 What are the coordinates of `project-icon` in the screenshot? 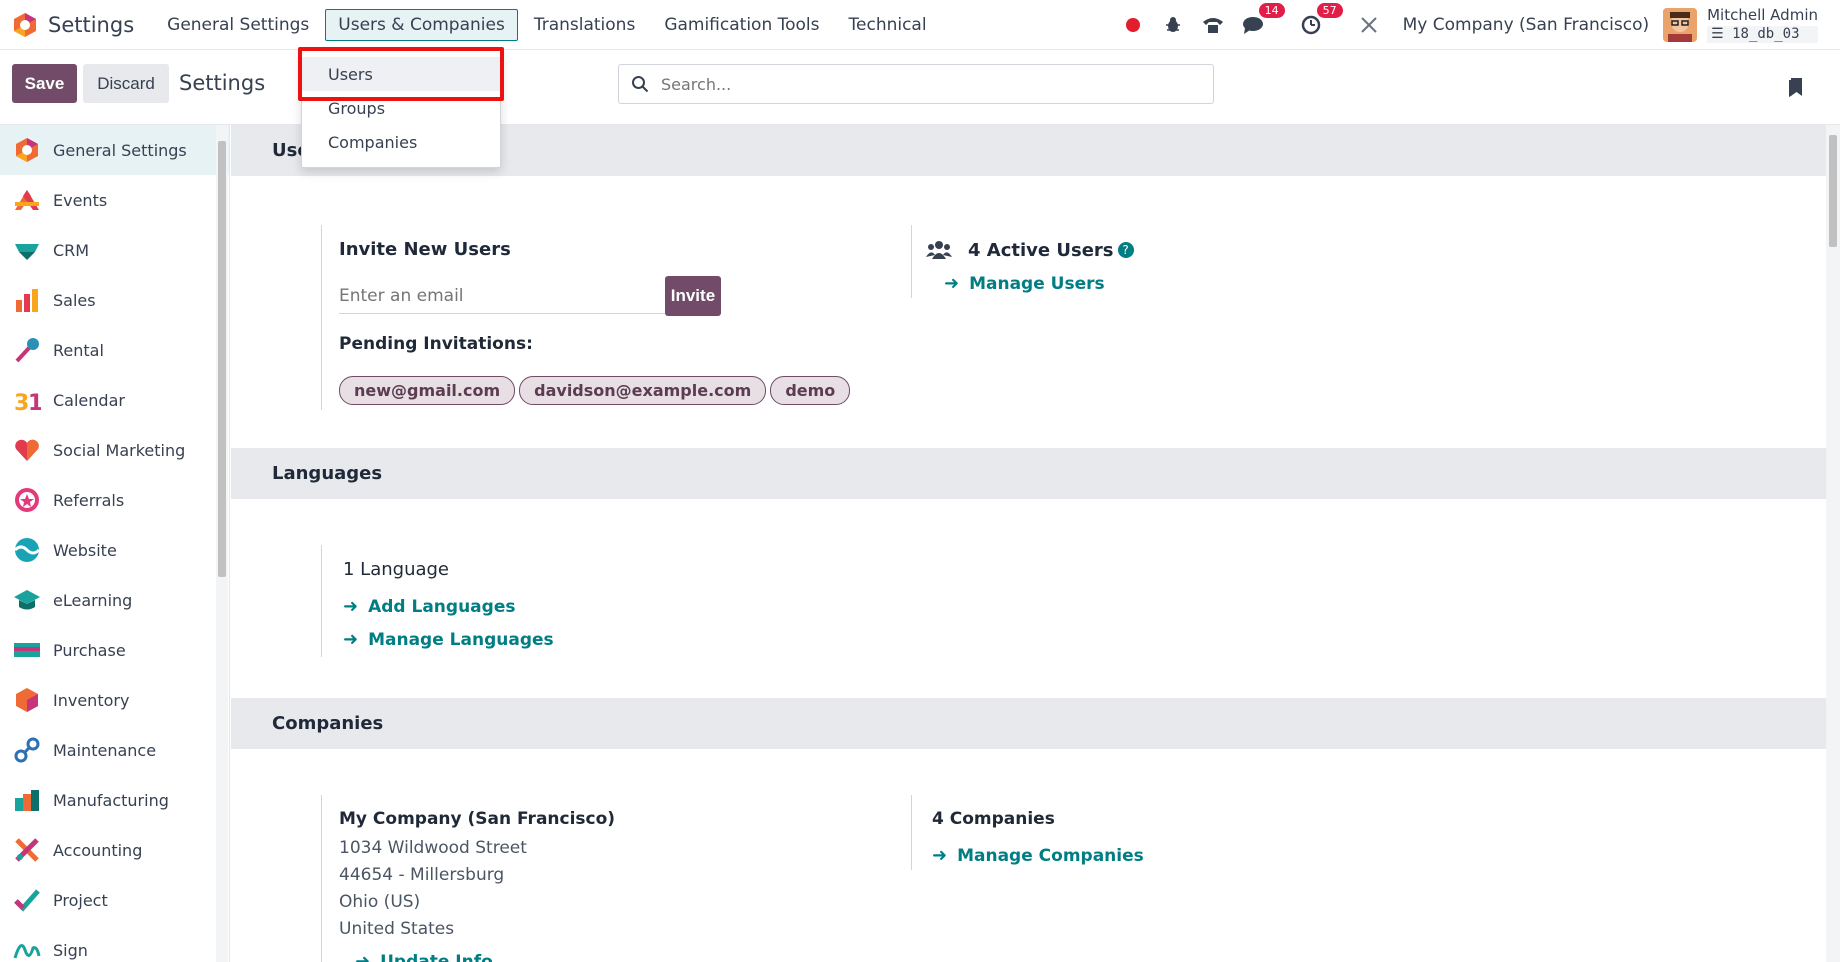 It's located at (27, 900).